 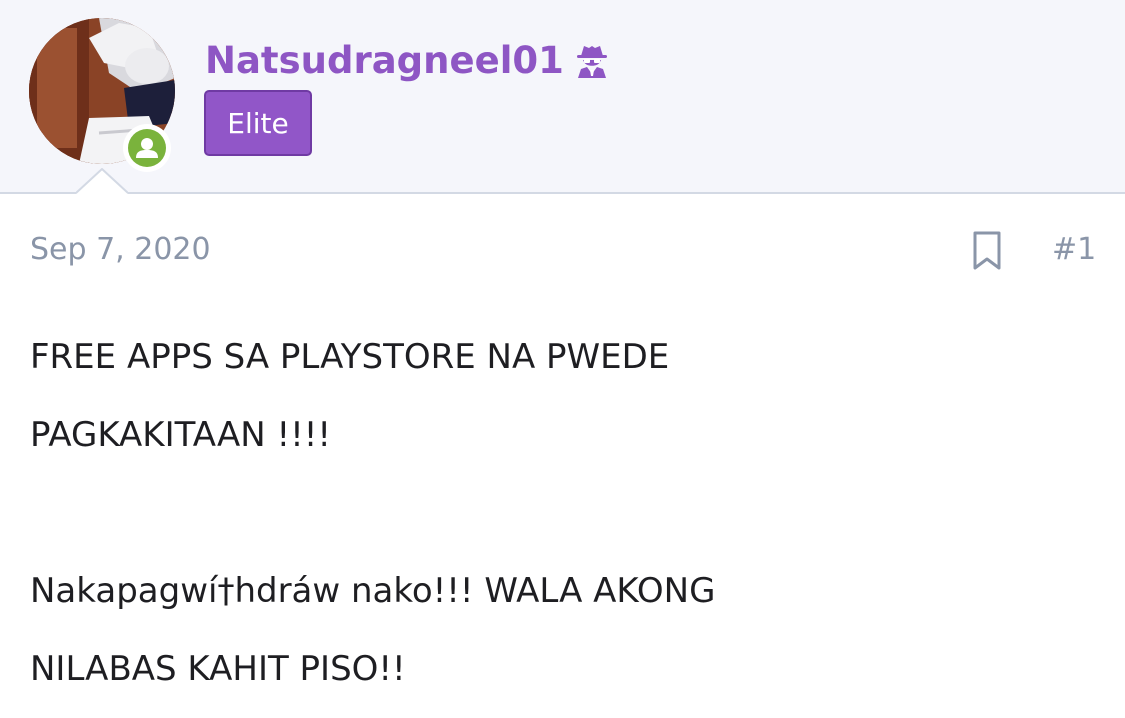 I want to click on post-number-link: #1, so click(x=1074, y=249).